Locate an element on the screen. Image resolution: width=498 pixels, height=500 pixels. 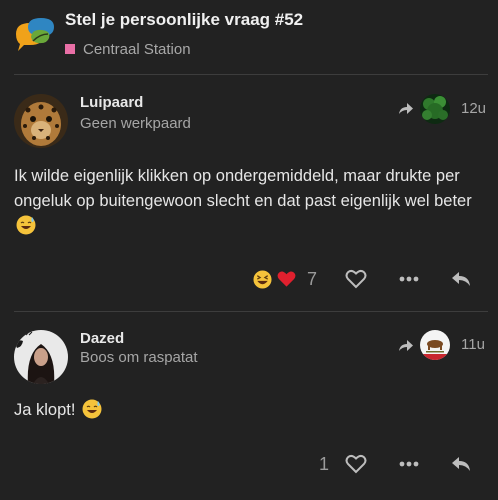
user-title: Boos om raspatat is located at coordinates (139, 357).